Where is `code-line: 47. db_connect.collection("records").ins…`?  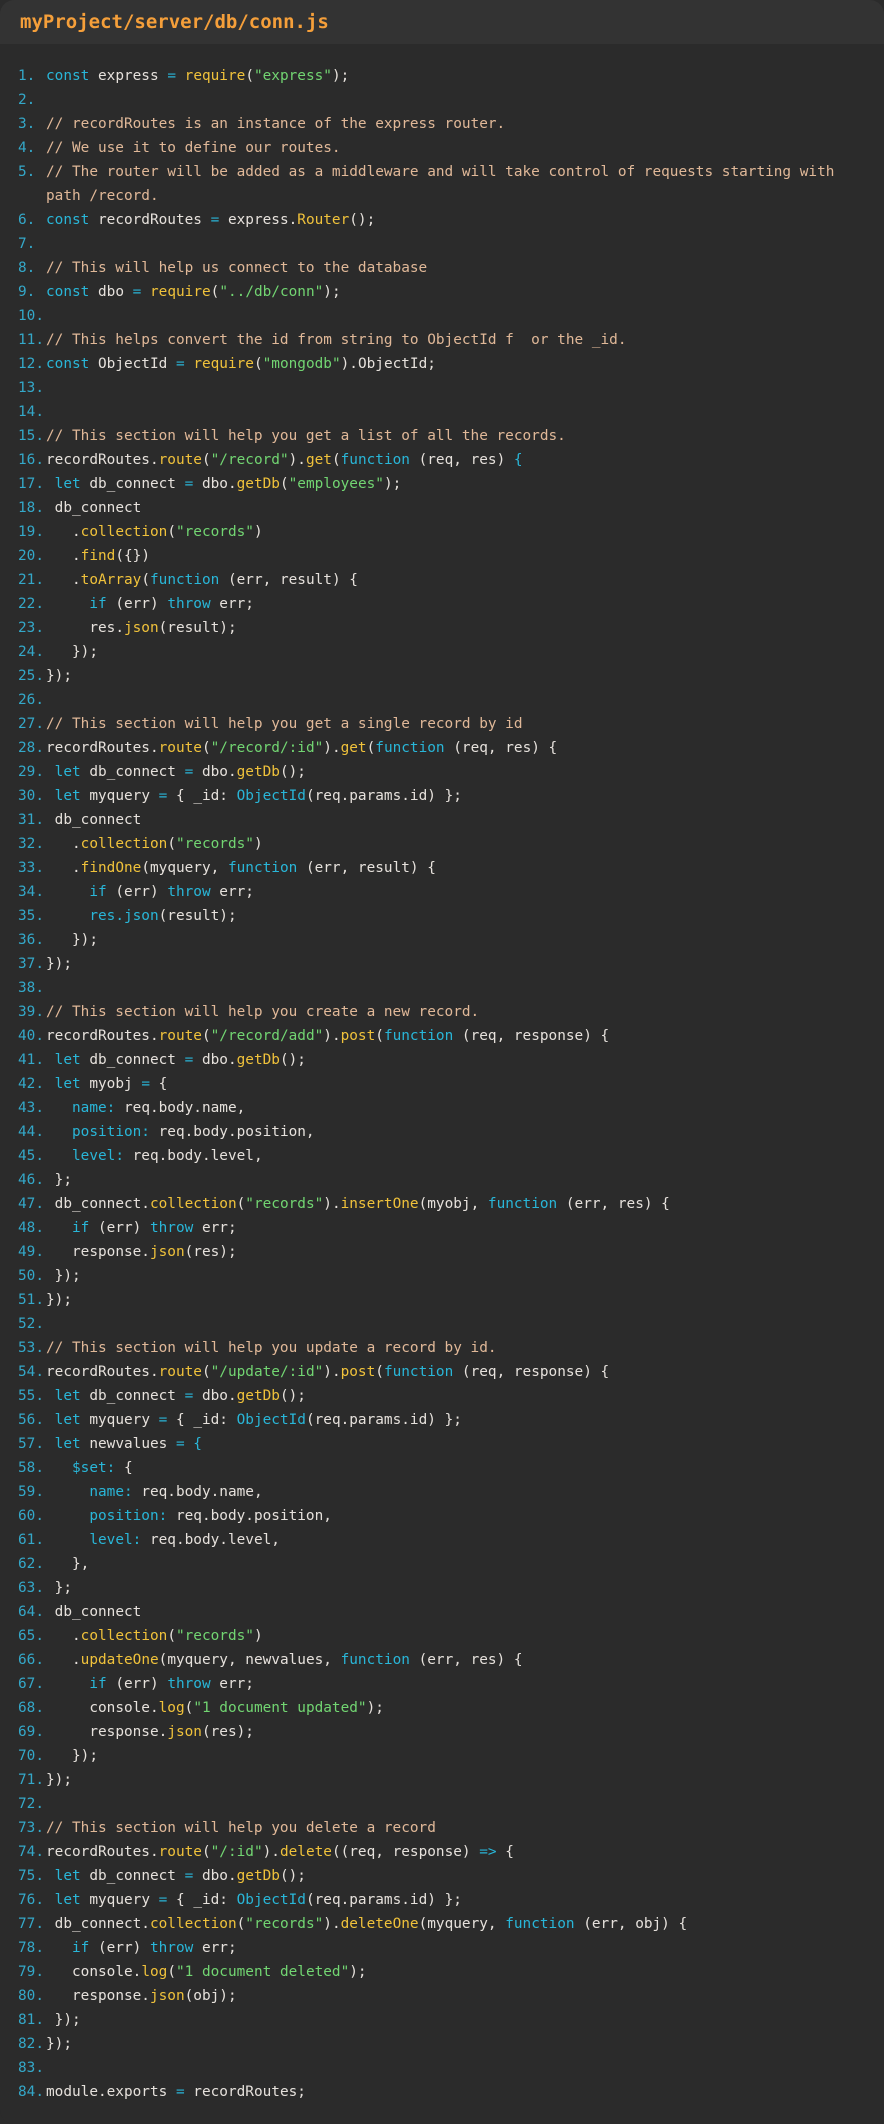
code-line: 47. db_connect.collection("records").ins… is located at coordinates (442, 1204).